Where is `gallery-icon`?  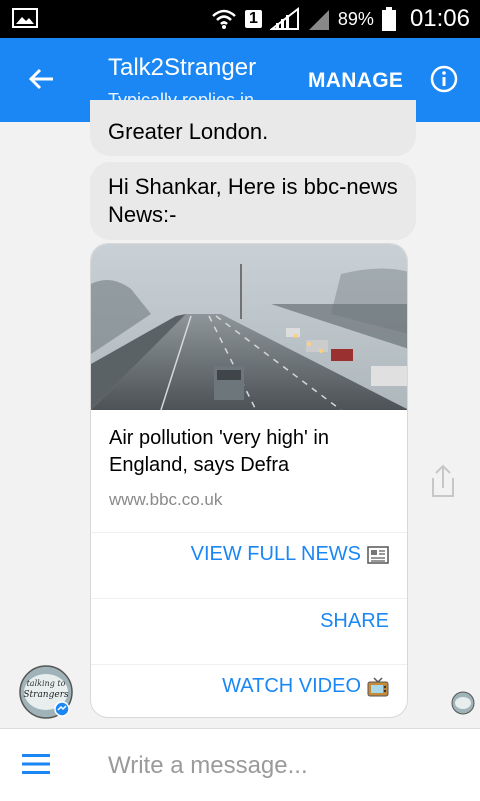 gallery-icon is located at coordinates (25, 18).